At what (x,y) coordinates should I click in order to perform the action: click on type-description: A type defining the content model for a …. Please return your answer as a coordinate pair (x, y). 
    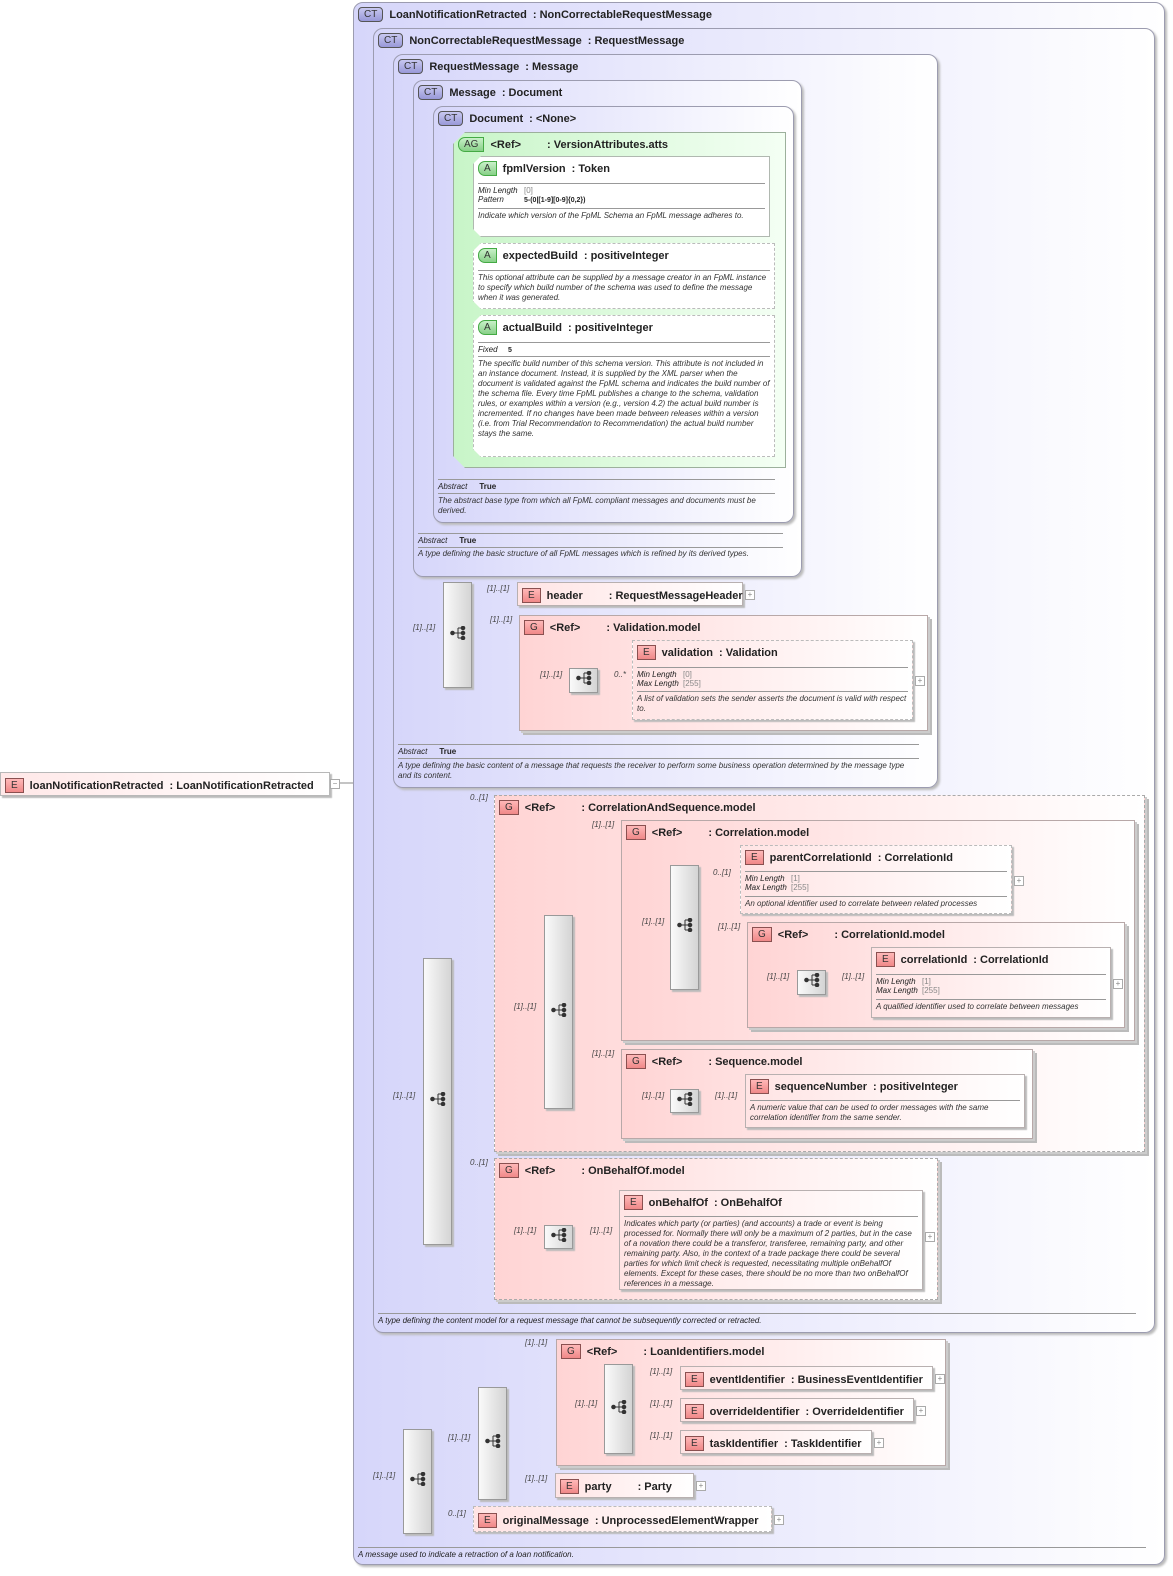
    Looking at the image, I should click on (757, 1320).